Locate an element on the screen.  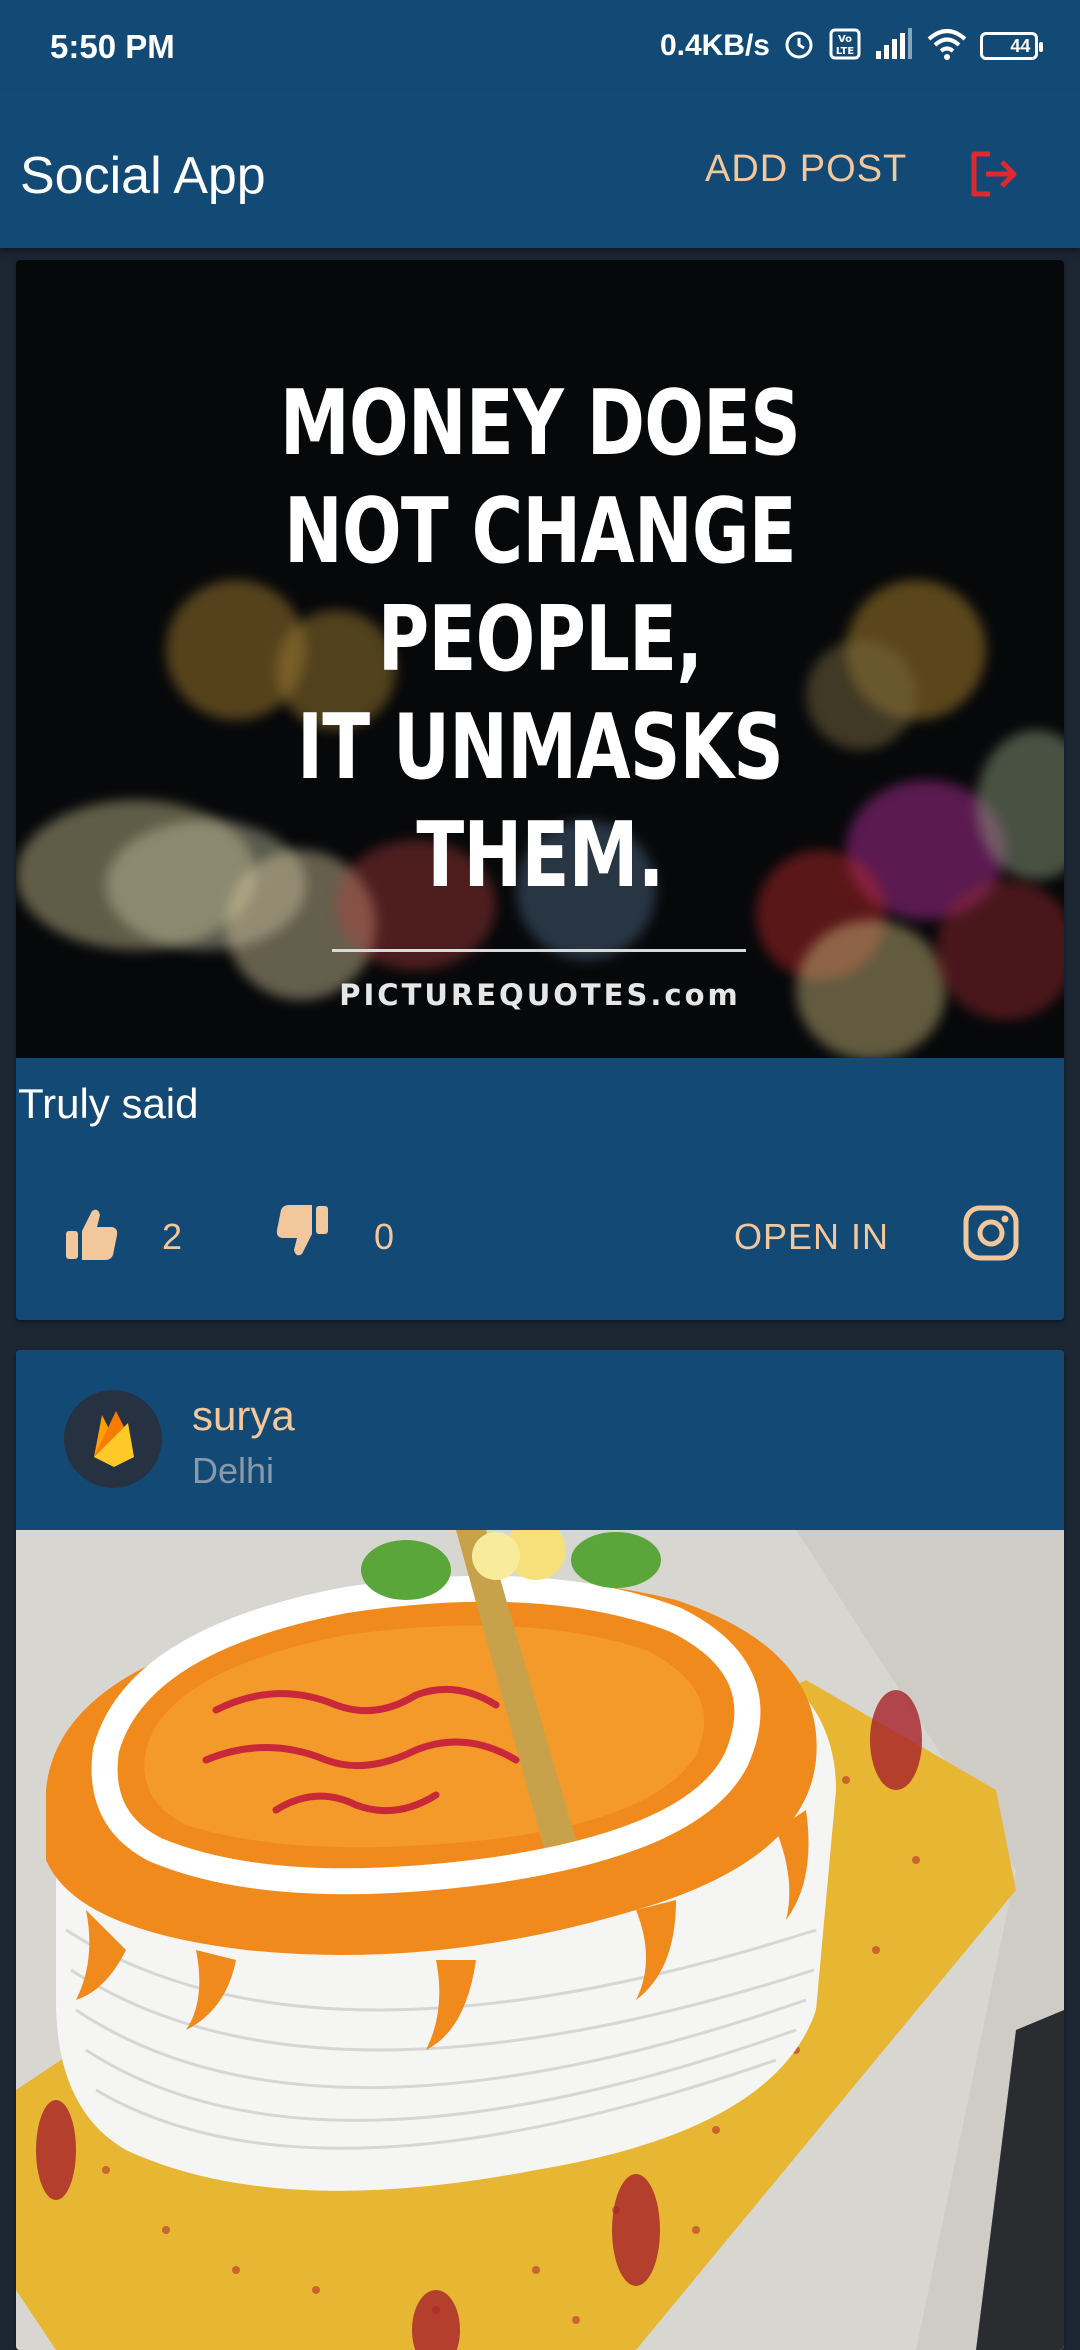
open-in-button: OPEN IN is located at coordinates (811, 1237).